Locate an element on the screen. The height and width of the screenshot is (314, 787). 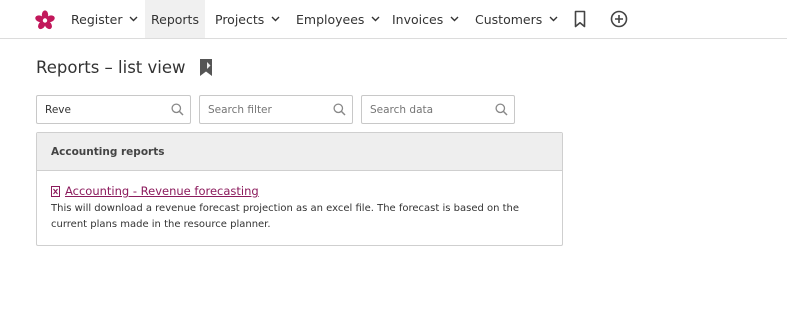
nav-projects: Projects is located at coordinates (247, 19).